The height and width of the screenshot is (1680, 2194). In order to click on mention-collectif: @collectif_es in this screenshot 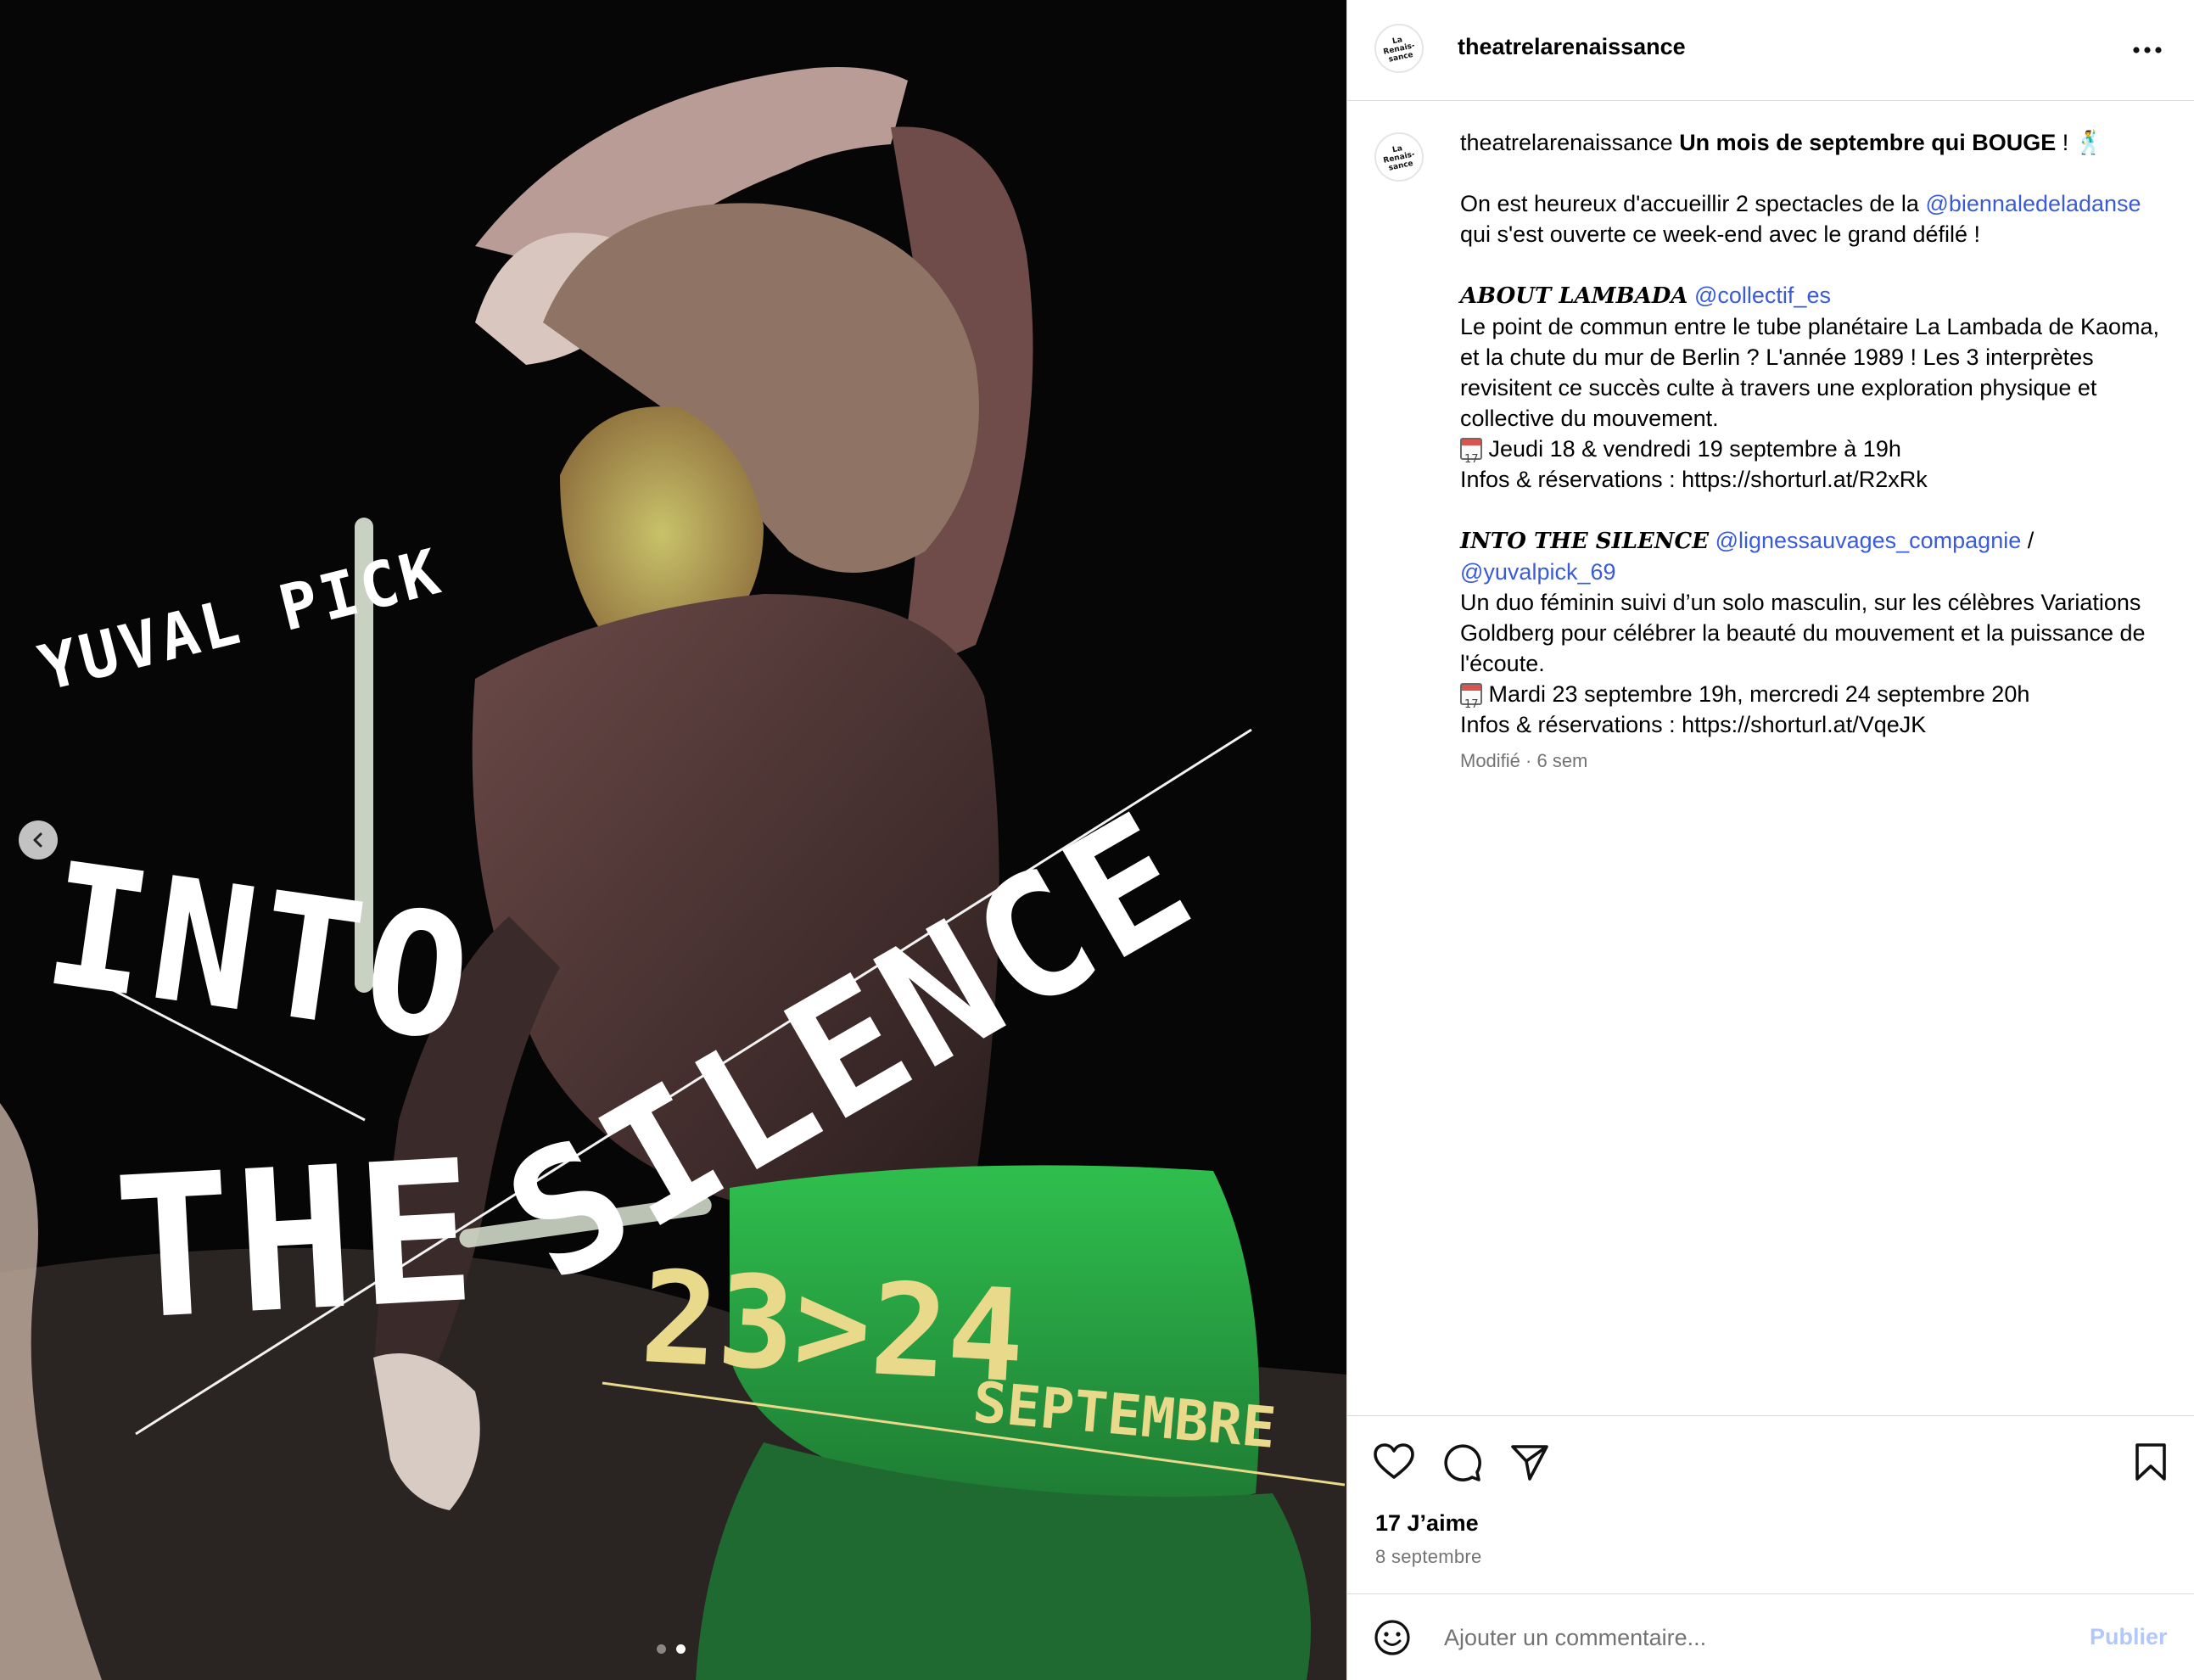, I will do `click(1762, 296)`.